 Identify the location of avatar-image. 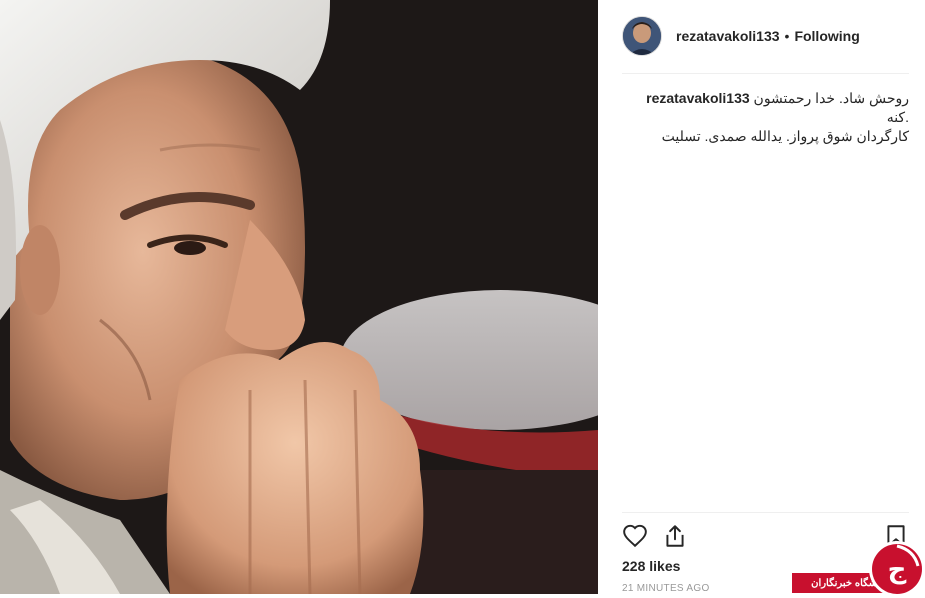
(642, 36).